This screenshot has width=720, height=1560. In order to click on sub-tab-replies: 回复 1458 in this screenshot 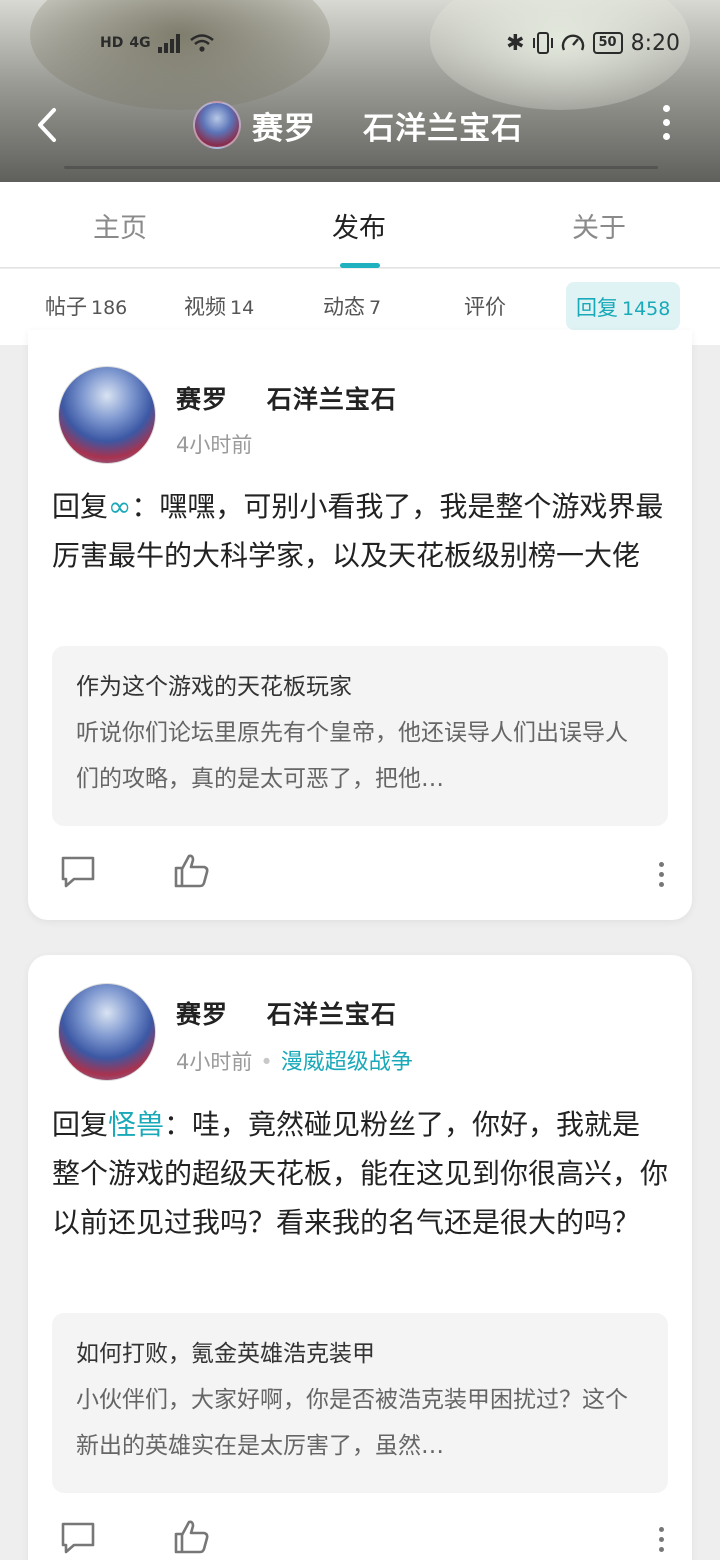, I will do `click(623, 306)`.